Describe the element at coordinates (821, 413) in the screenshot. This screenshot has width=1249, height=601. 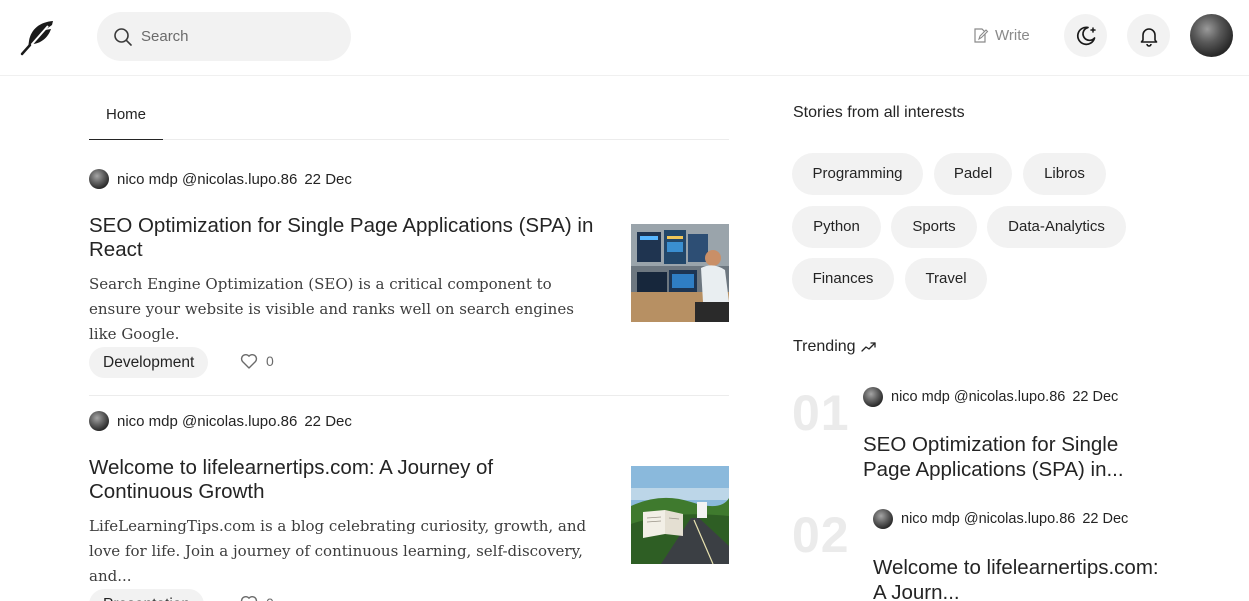
I see `trending-rank: 01` at that location.